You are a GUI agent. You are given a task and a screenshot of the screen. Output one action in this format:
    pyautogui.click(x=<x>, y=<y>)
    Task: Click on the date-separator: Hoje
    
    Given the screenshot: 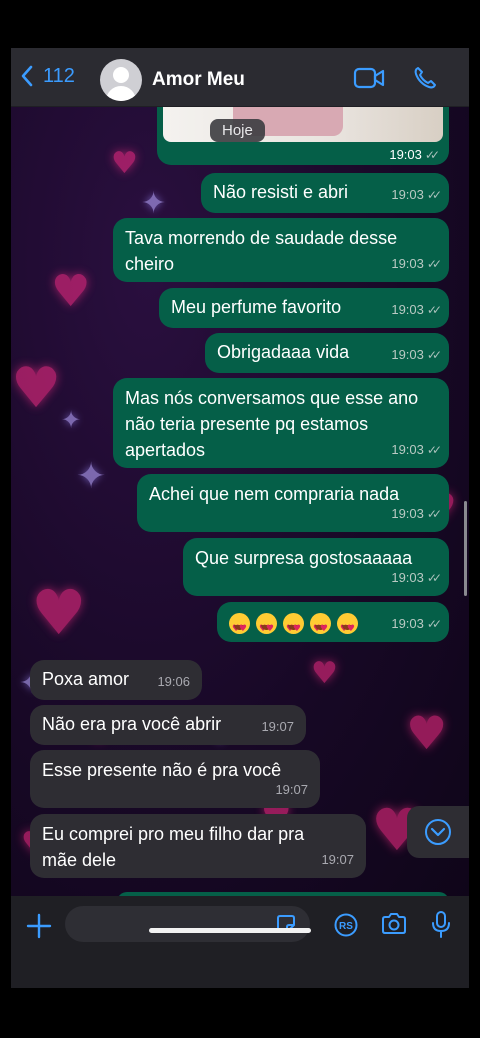 What is the action you would take?
    pyautogui.click(x=237, y=130)
    